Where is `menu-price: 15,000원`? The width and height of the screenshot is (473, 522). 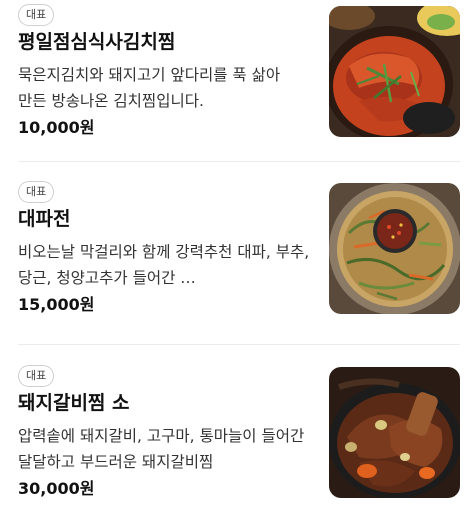
menu-price: 15,000원 is located at coordinates (56, 304).